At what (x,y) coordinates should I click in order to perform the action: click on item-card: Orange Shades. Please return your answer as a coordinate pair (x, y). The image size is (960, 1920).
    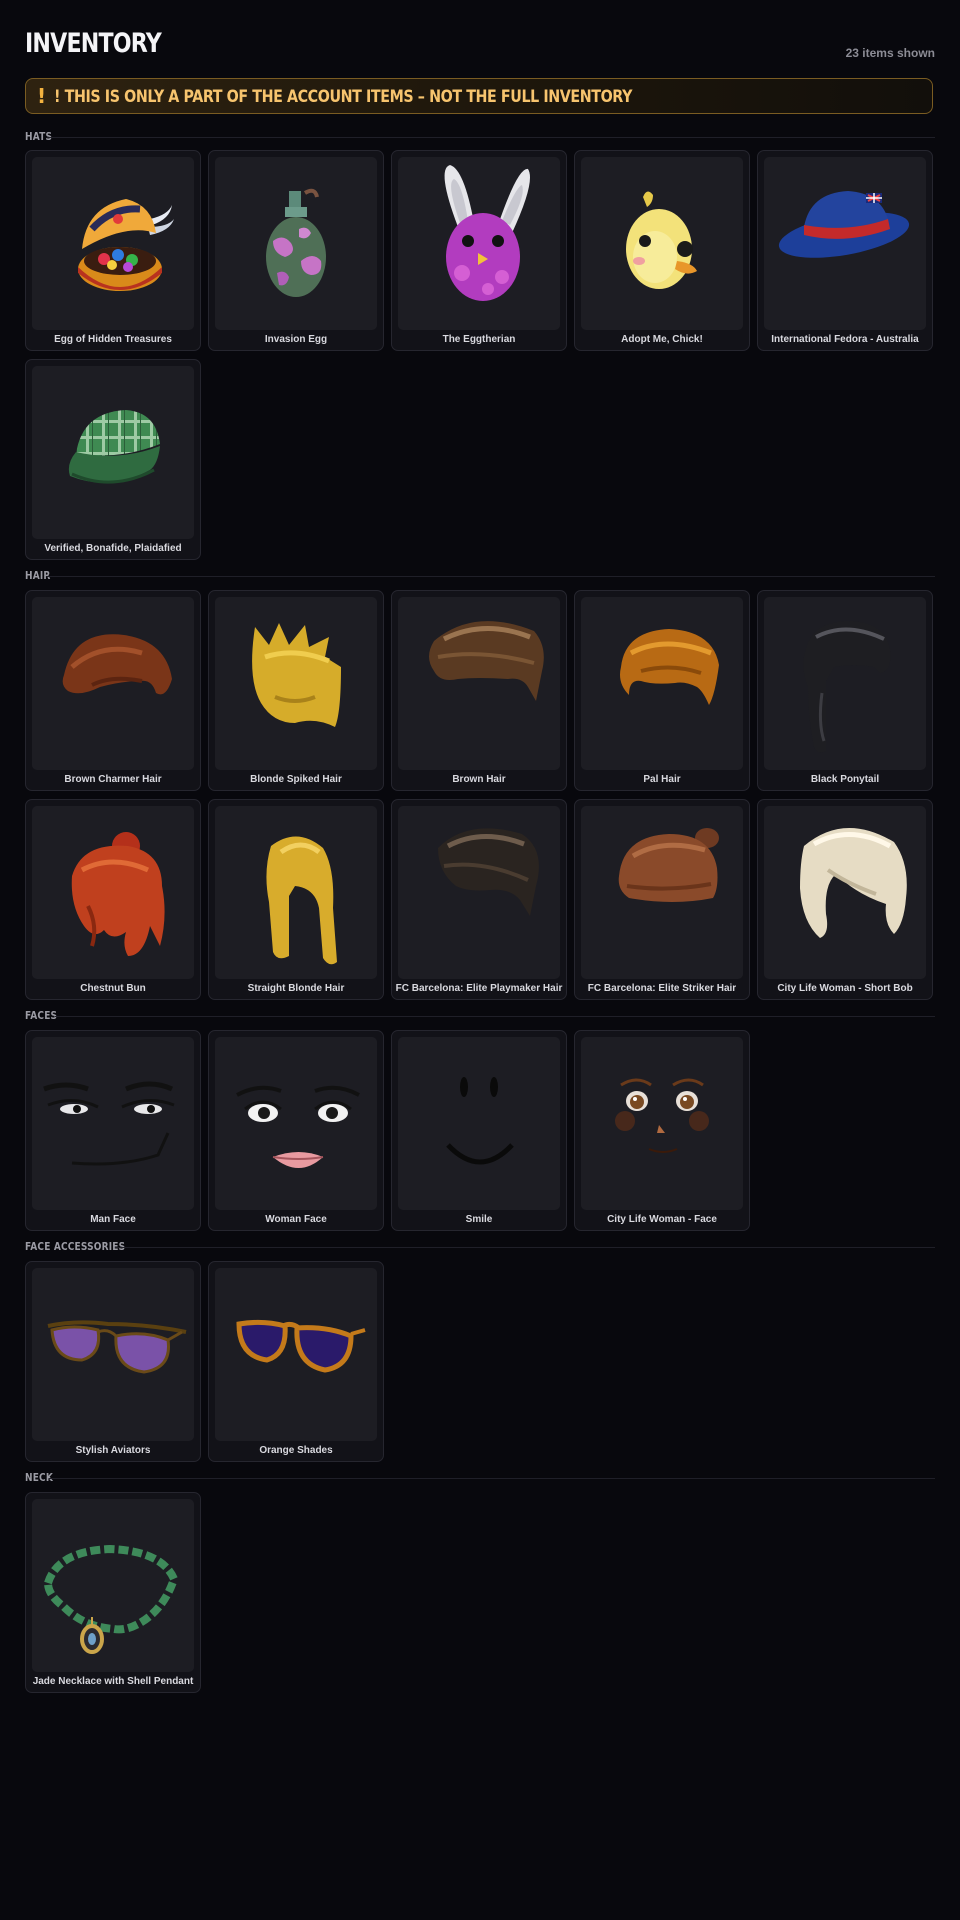
    Looking at the image, I should click on (296, 1361).